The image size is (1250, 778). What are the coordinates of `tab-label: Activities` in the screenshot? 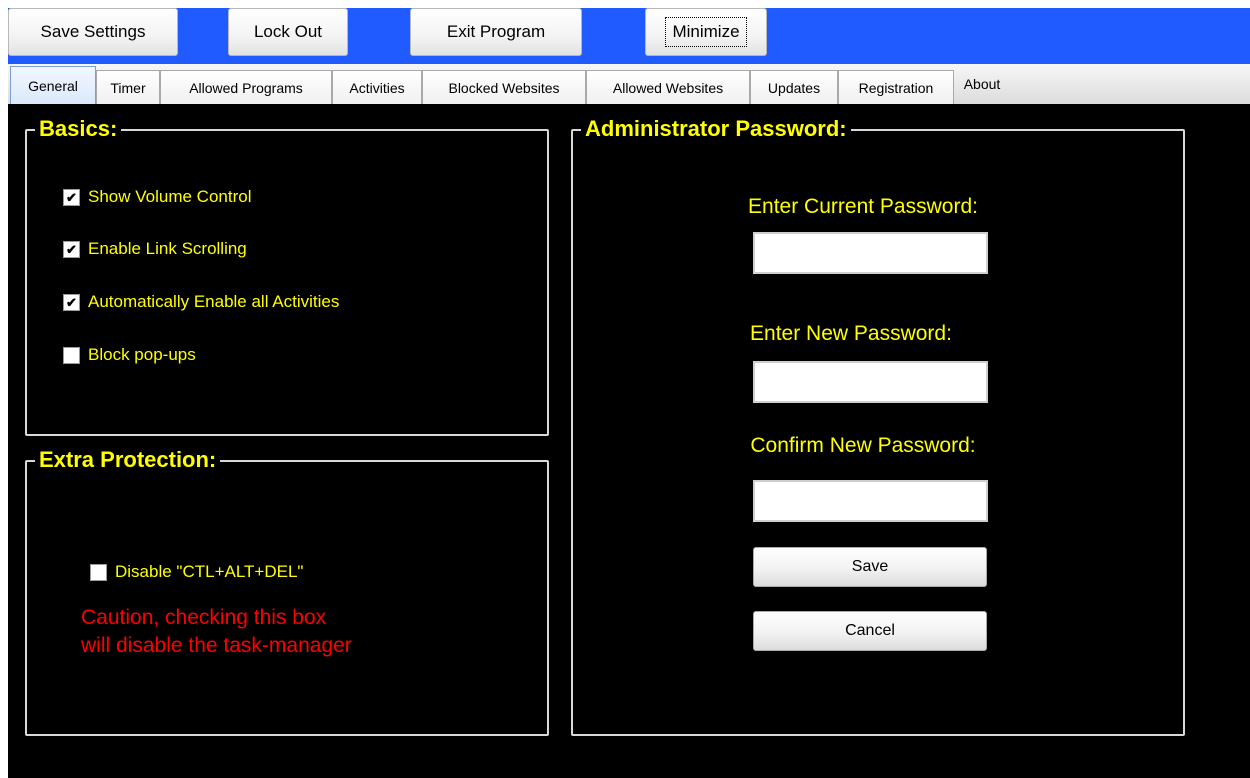 It's located at (377, 87).